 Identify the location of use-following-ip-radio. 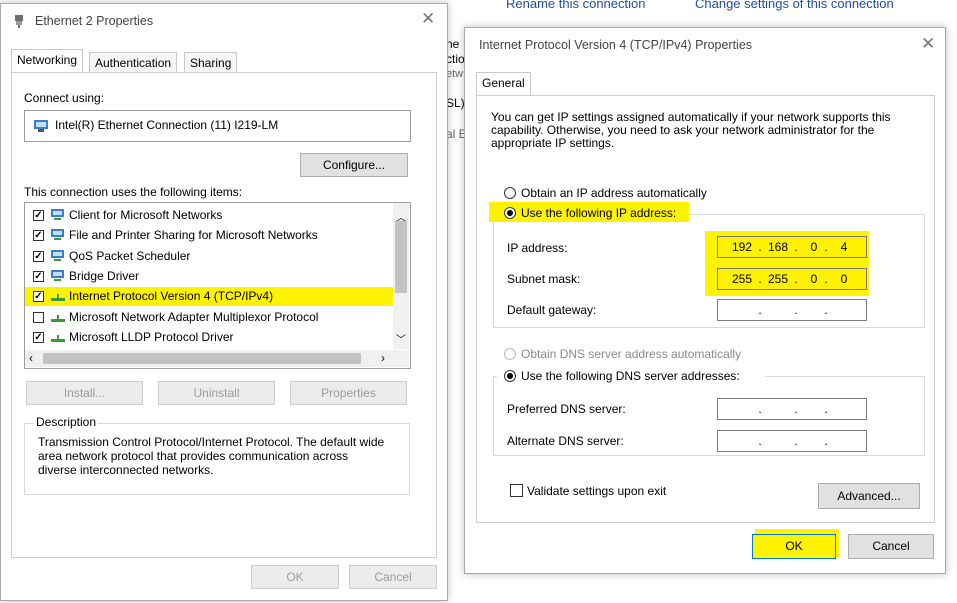
(510, 213).